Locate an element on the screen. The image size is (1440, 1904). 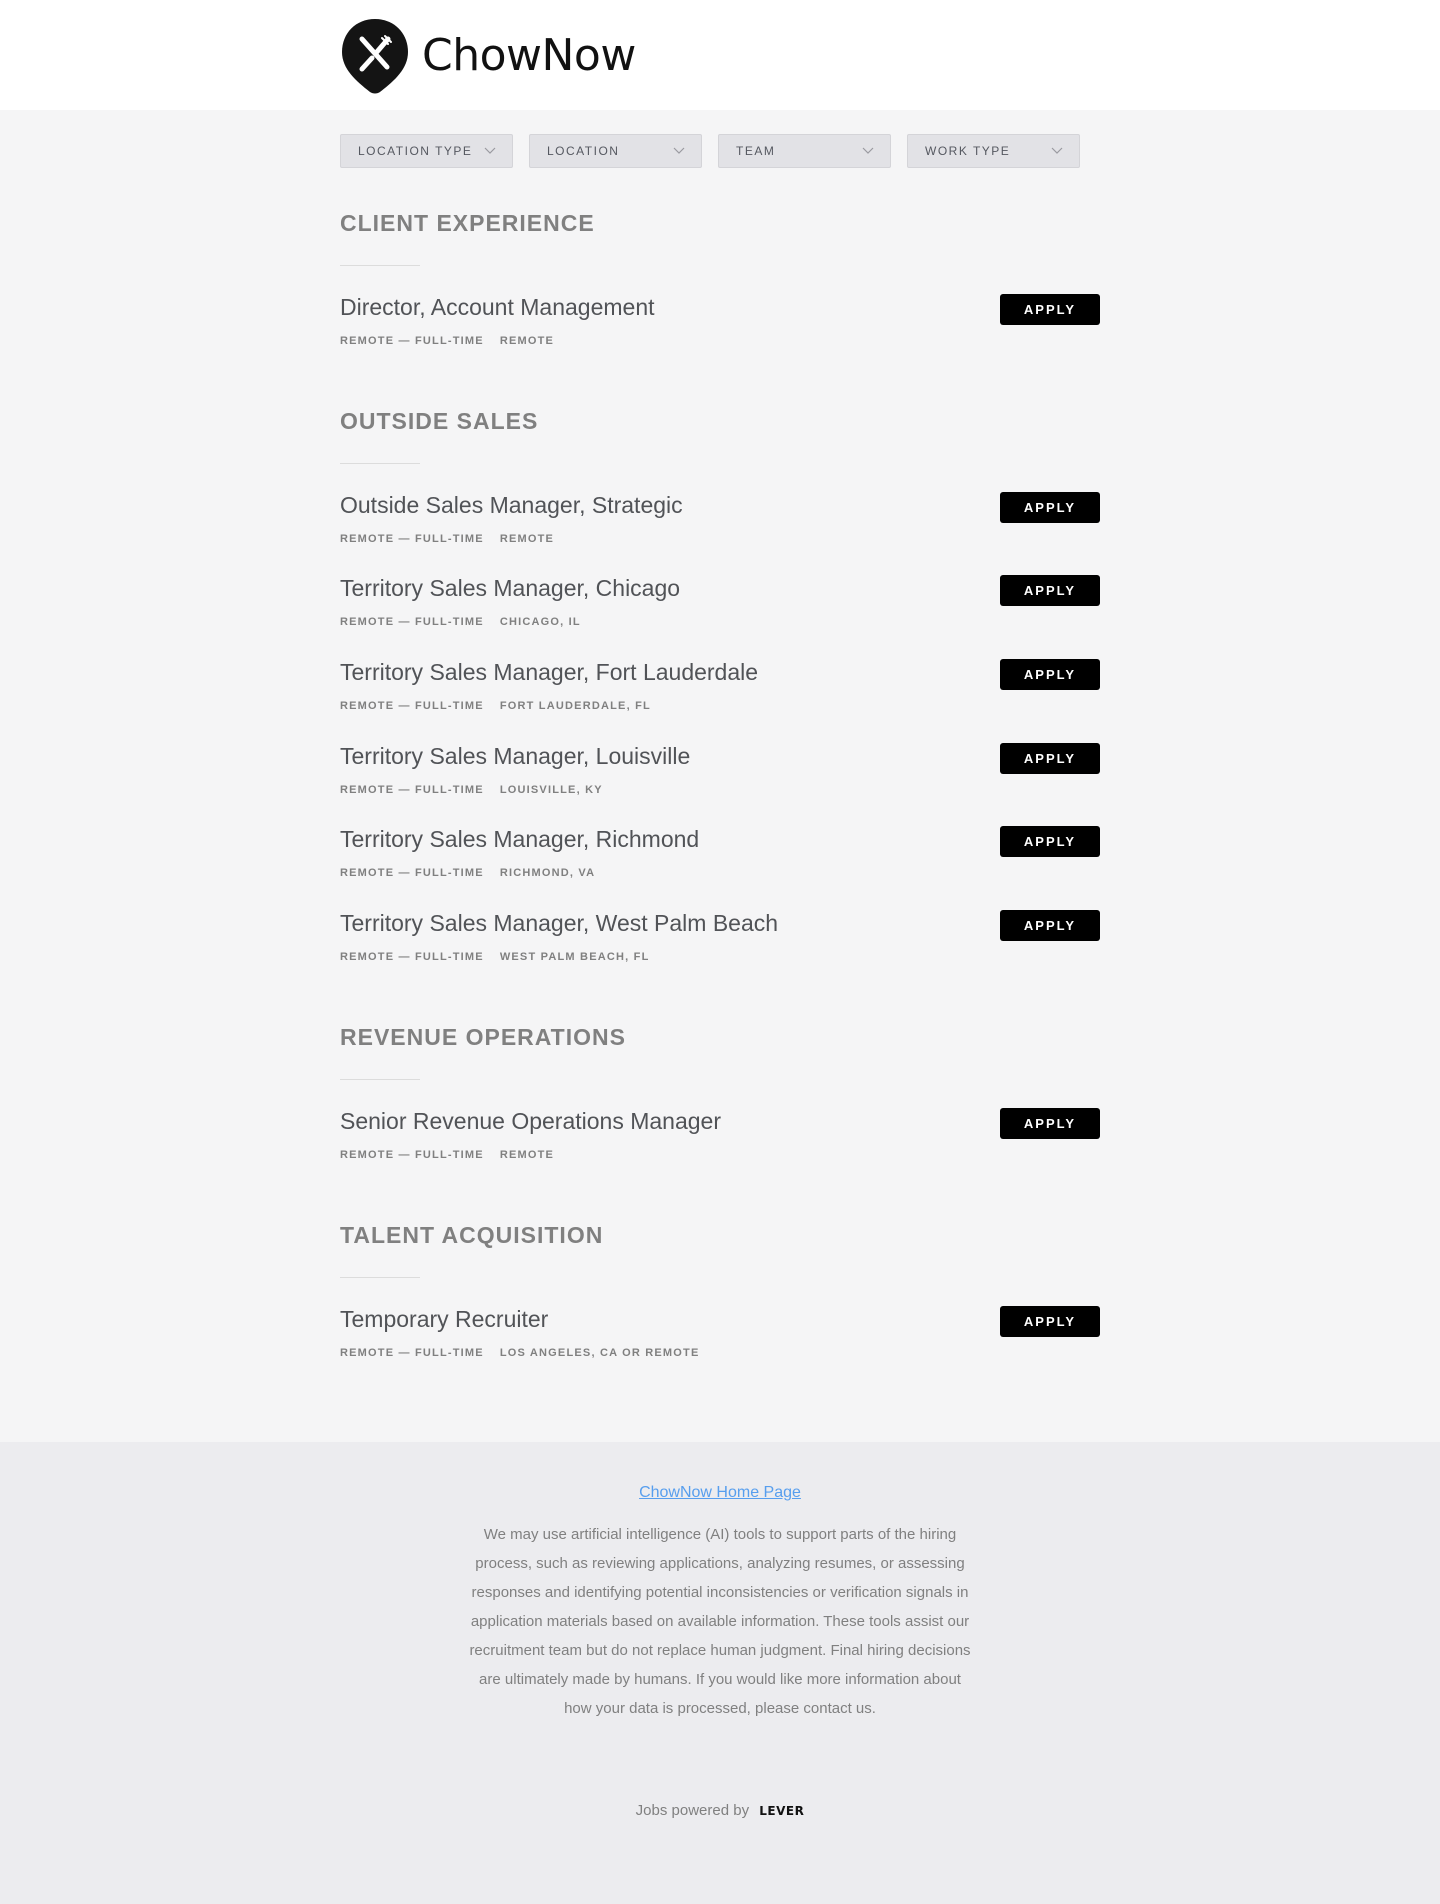
posting-title-link: Territory Sales Manager, Chicago is located at coordinates (510, 588).